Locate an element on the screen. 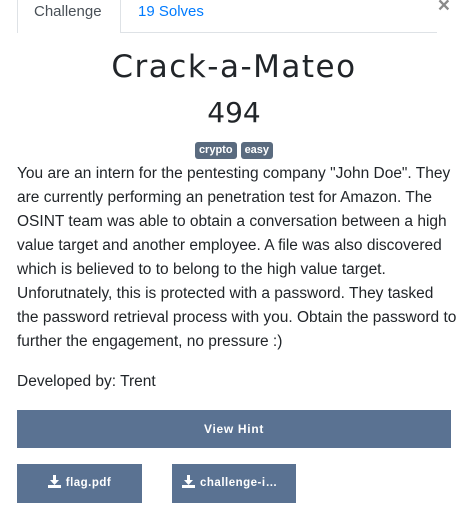  view-hint-button: View Hint is located at coordinates (234, 429).